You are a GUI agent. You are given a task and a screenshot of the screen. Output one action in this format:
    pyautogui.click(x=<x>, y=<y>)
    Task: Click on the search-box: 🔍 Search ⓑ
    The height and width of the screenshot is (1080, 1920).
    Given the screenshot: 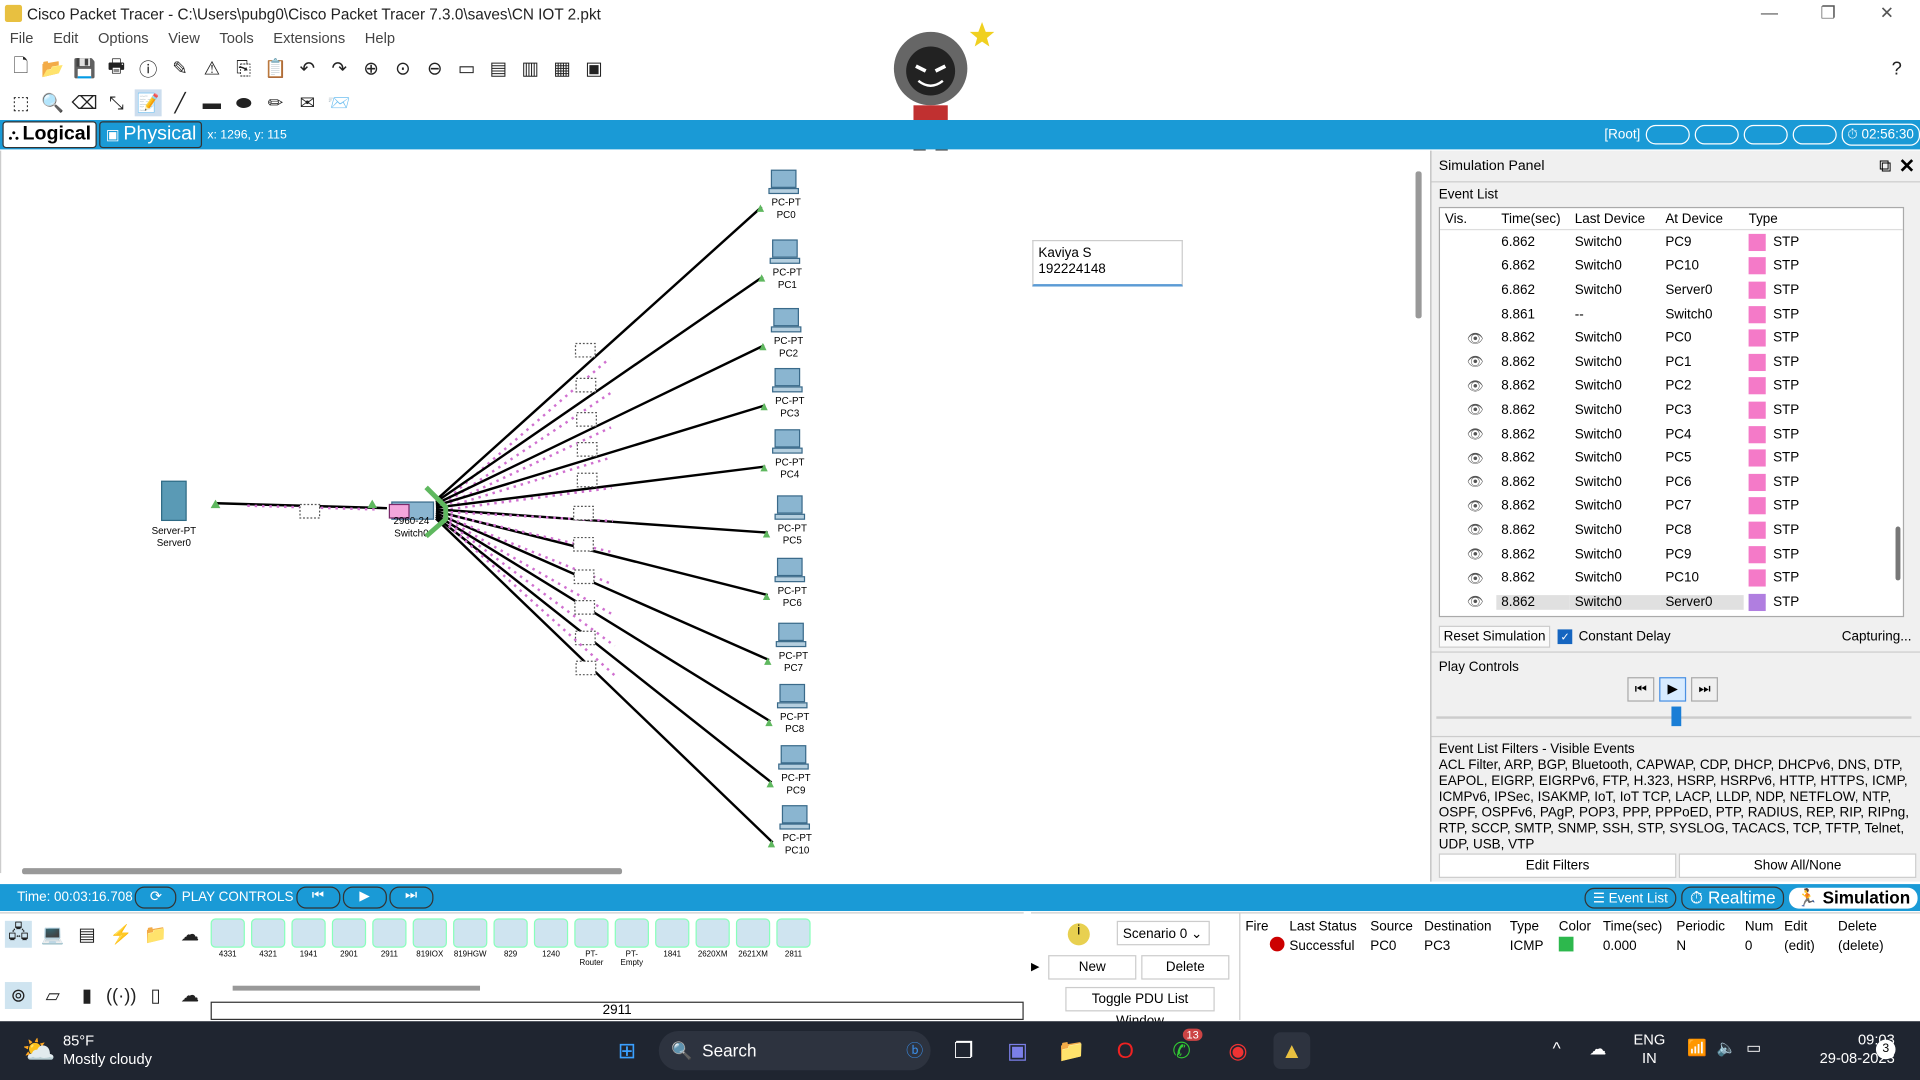 What is the action you would take?
    pyautogui.click(x=794, y=1051)
    